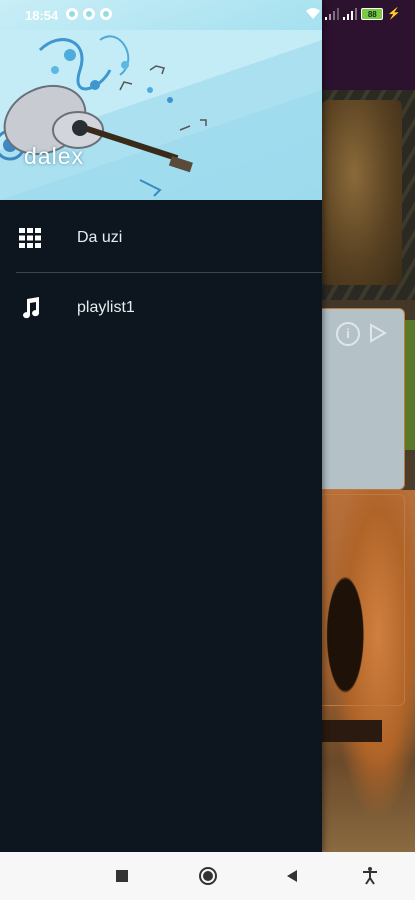 The image size is (415, 900). I want to click on drawer-item-label: Da uzi, so click(100, 237).